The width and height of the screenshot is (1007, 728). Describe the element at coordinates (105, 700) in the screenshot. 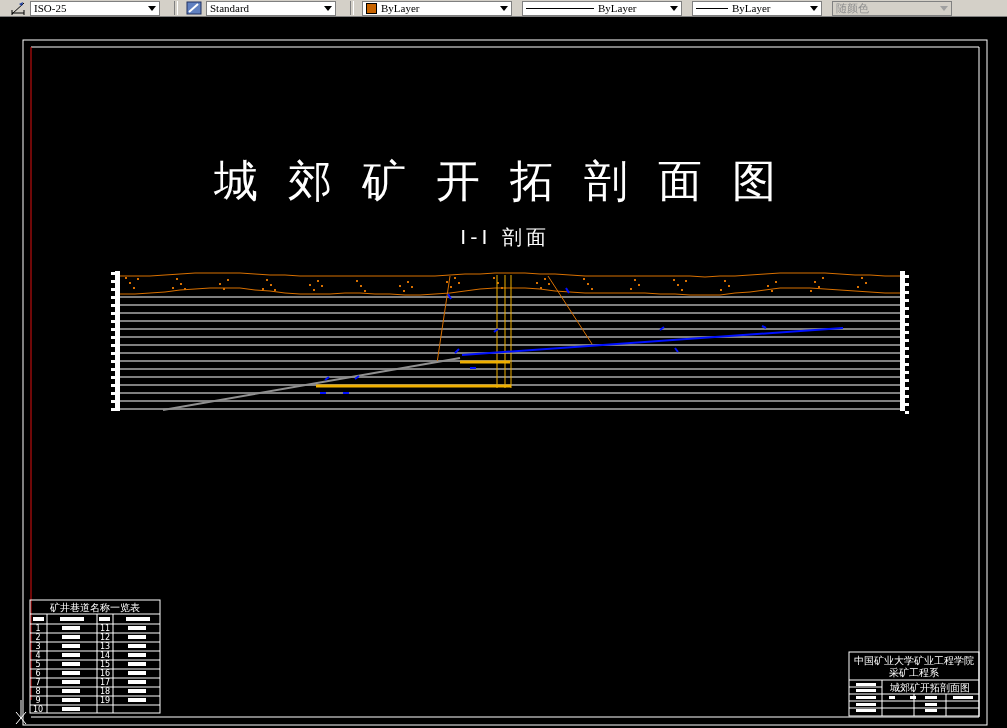

I see `row-number: 19` at that location.